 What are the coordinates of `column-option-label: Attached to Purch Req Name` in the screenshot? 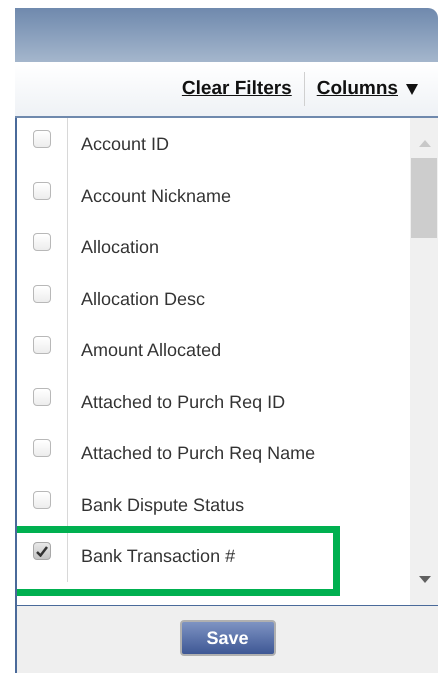 It's located at (192, 452).